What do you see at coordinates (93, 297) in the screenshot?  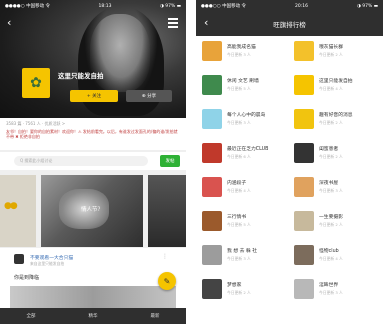 I see `post-image` at bounding box center [93, 297].